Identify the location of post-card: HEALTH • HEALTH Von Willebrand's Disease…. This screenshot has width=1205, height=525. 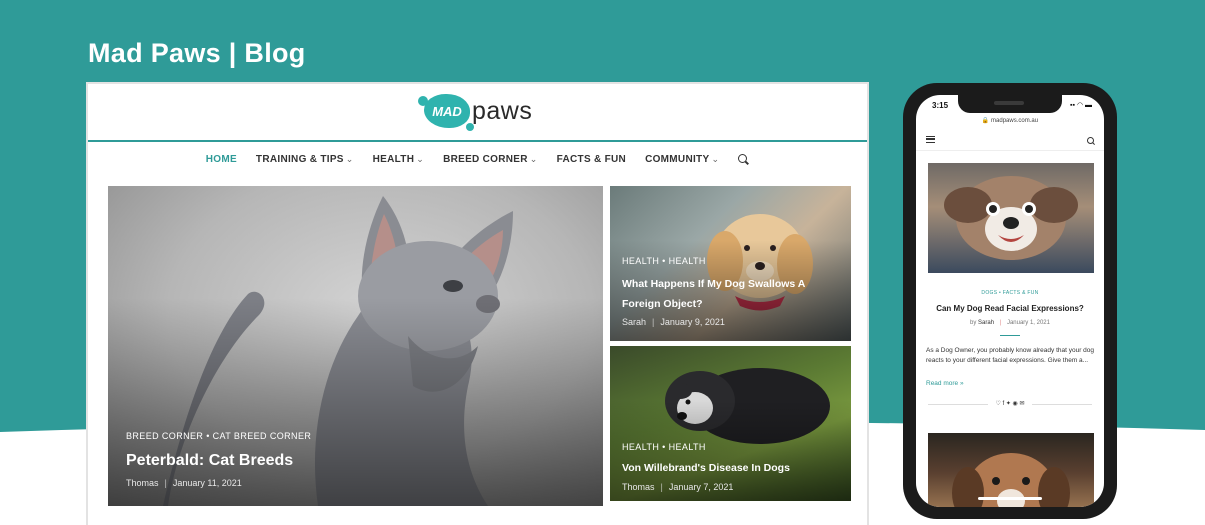
(730, 423).